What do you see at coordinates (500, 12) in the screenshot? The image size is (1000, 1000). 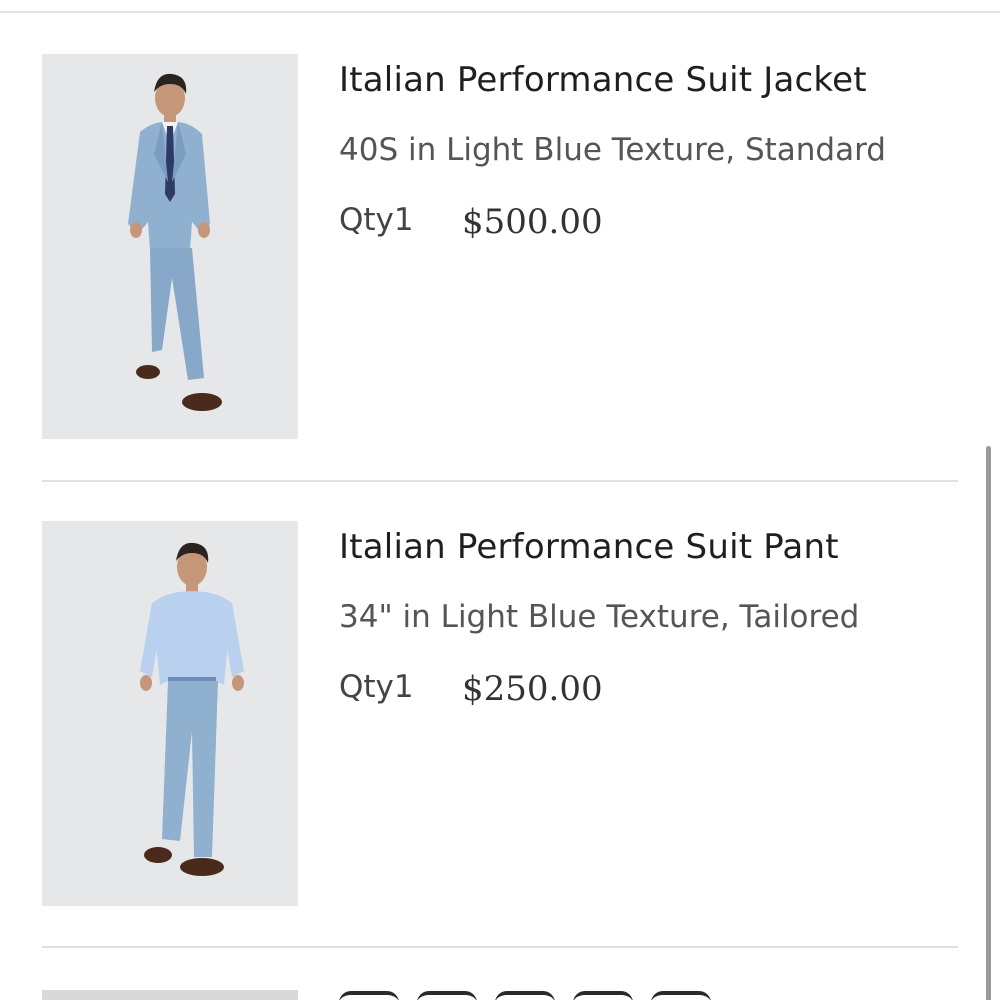 I see `top-divider` at bounding box center [500, 12].